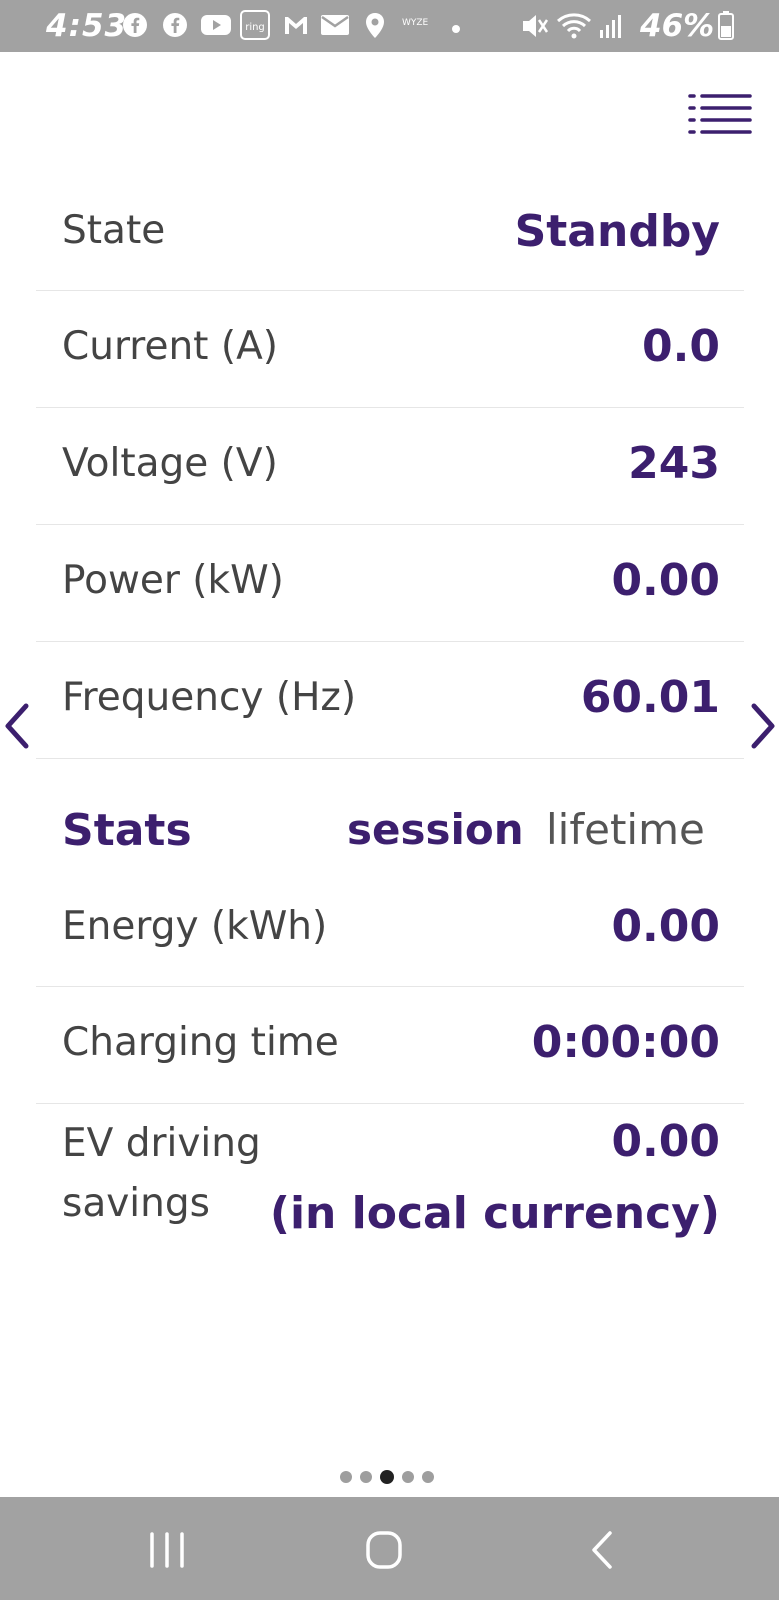 Image resolution: width=779 pixels, height=1600 pixels. I want to click on next-page-button, so click(763, 726).